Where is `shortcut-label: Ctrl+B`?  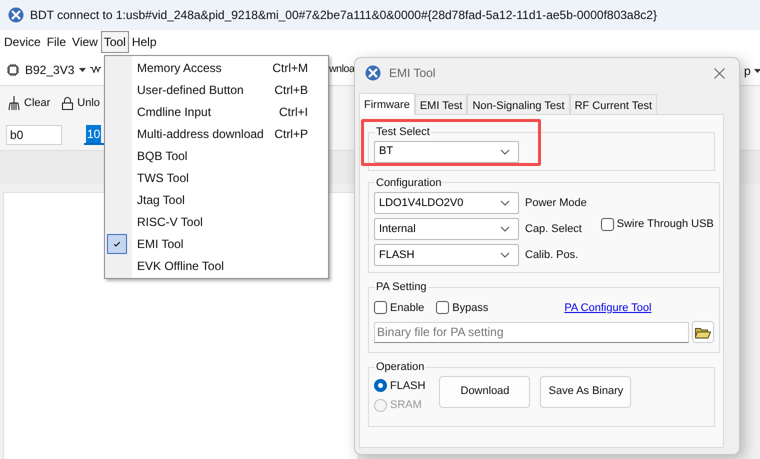 shortcut-label: Ctrl+B is located at coordinates (291, 90).